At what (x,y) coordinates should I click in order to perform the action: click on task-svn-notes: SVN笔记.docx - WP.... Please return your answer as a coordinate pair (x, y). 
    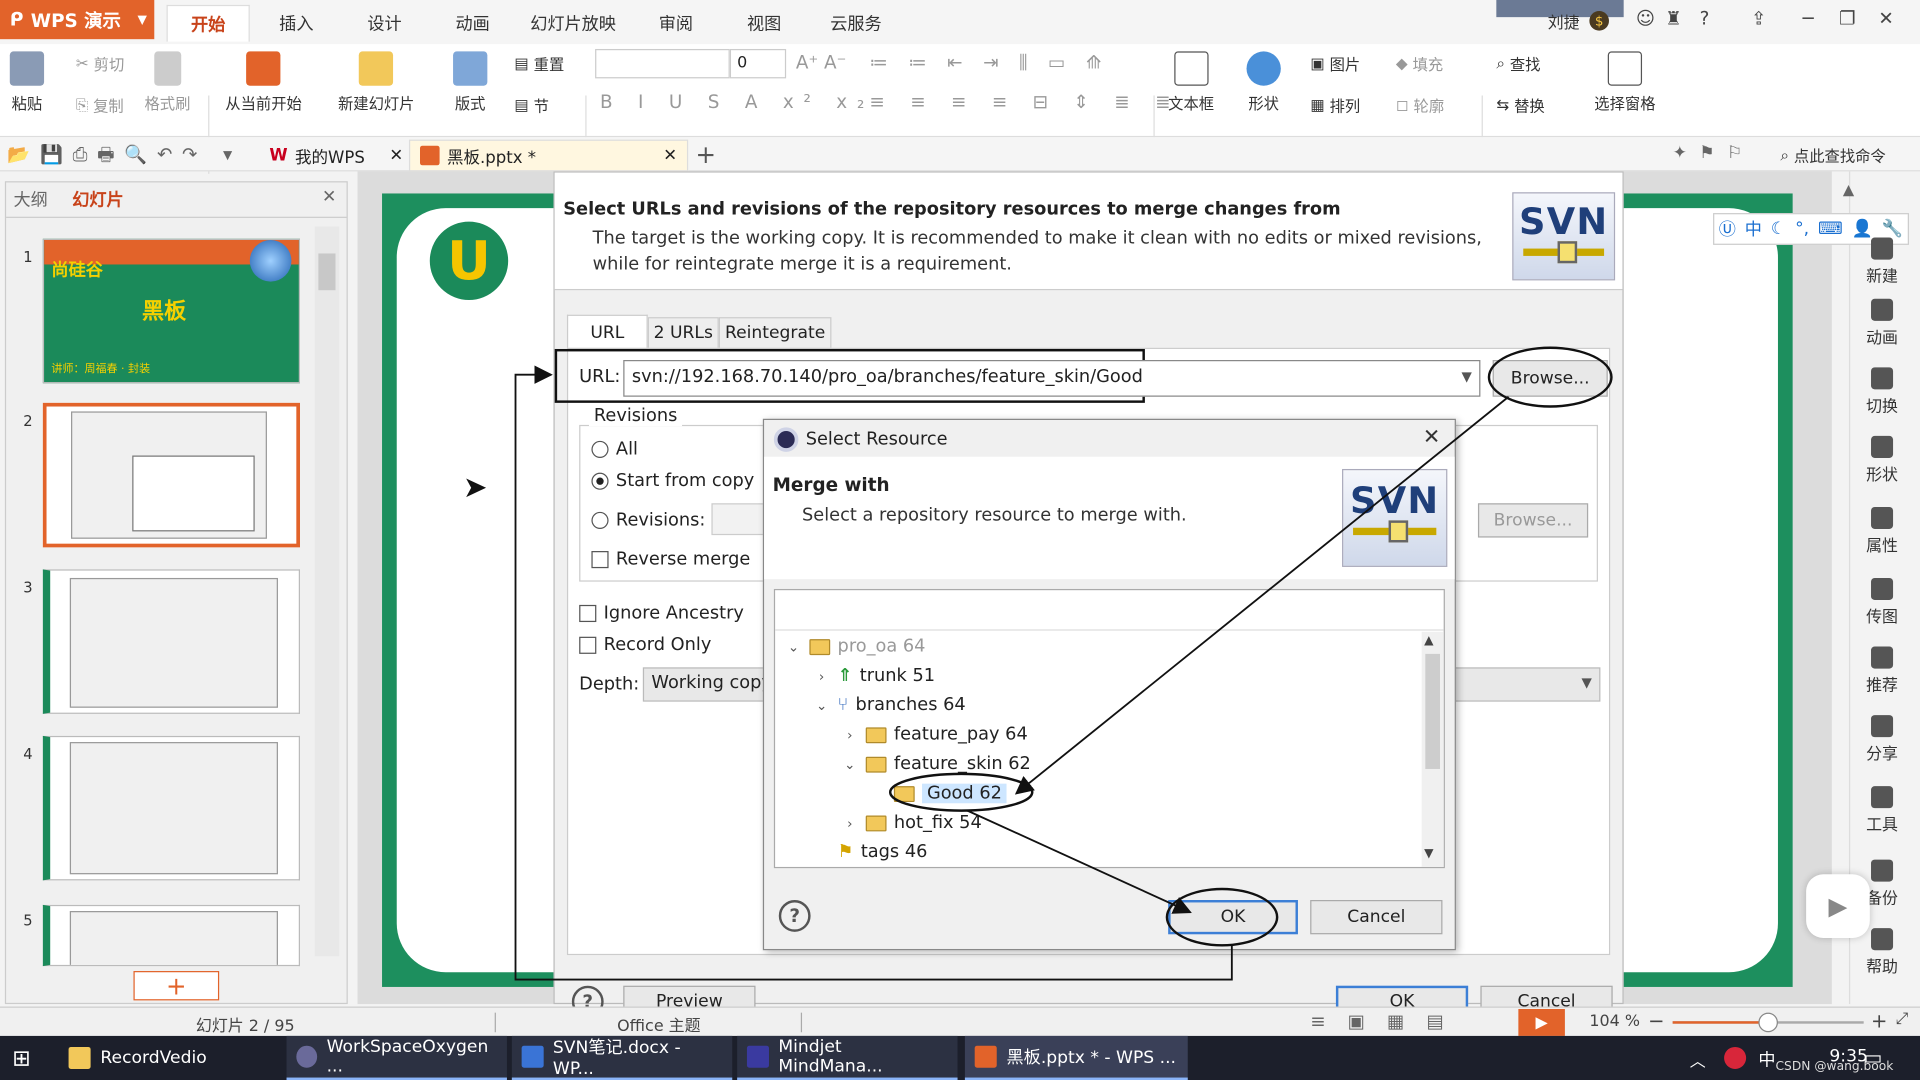
    Looking at the image, I should click on (622, 1057).